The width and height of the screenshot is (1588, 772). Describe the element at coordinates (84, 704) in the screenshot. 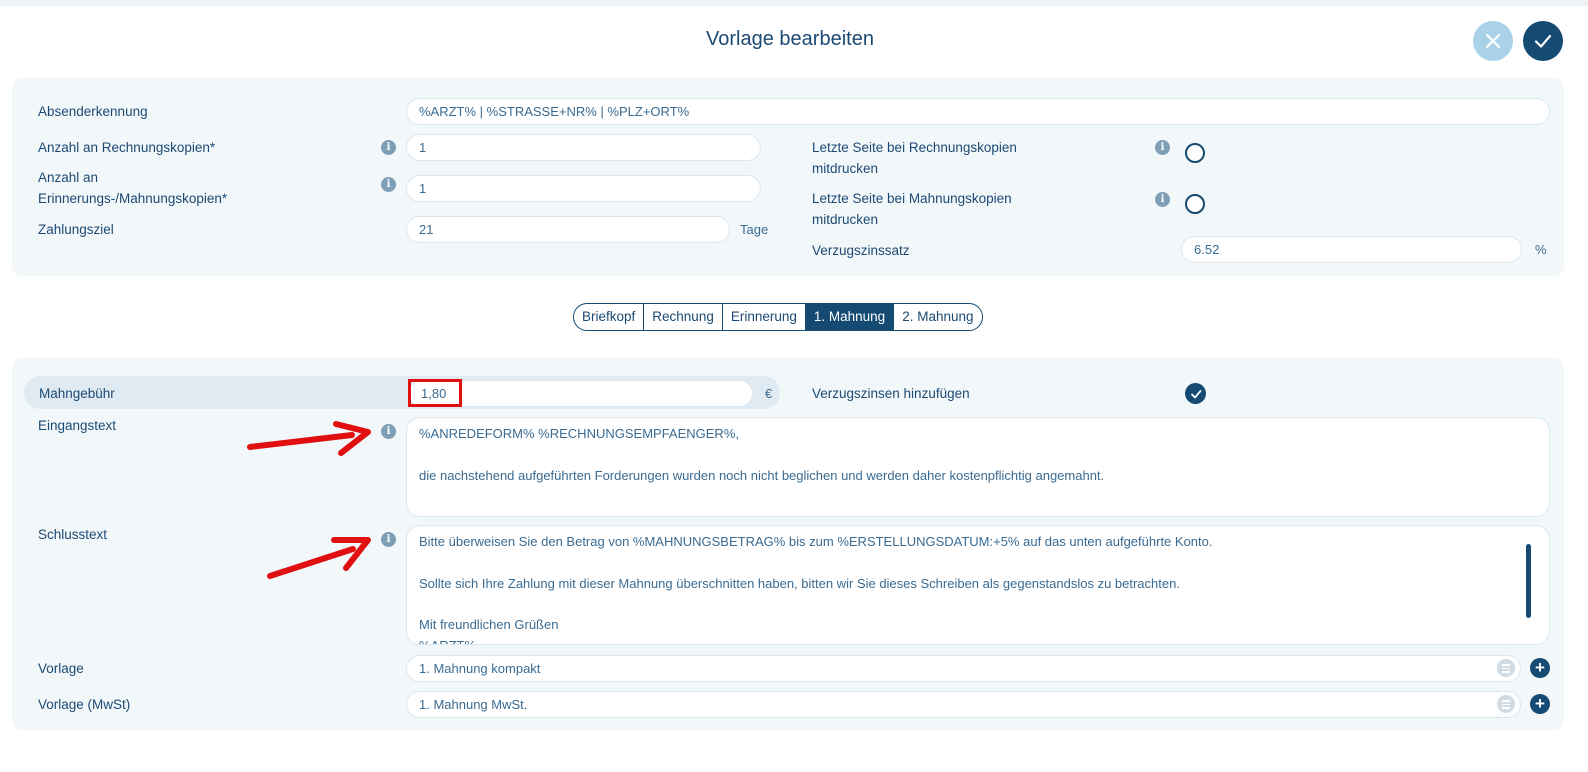

I see `template-vat-label: Vorlage (MwSt)` at that location.